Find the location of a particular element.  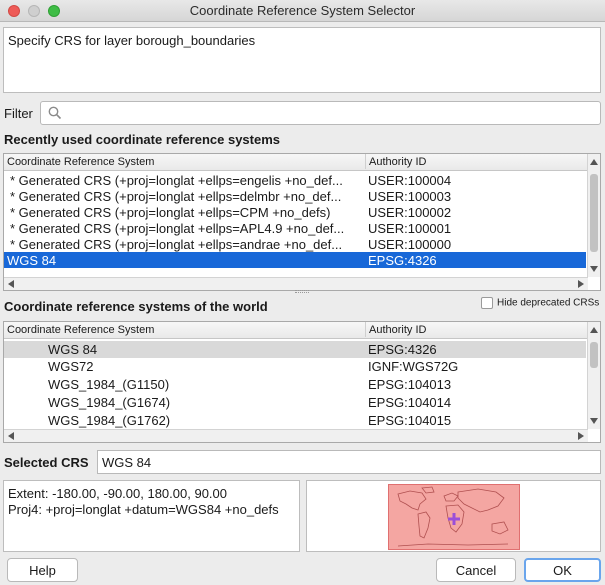

table-row: WGS_1984_(G1674) EPSG:104014 is located at coordinates (295, 402).